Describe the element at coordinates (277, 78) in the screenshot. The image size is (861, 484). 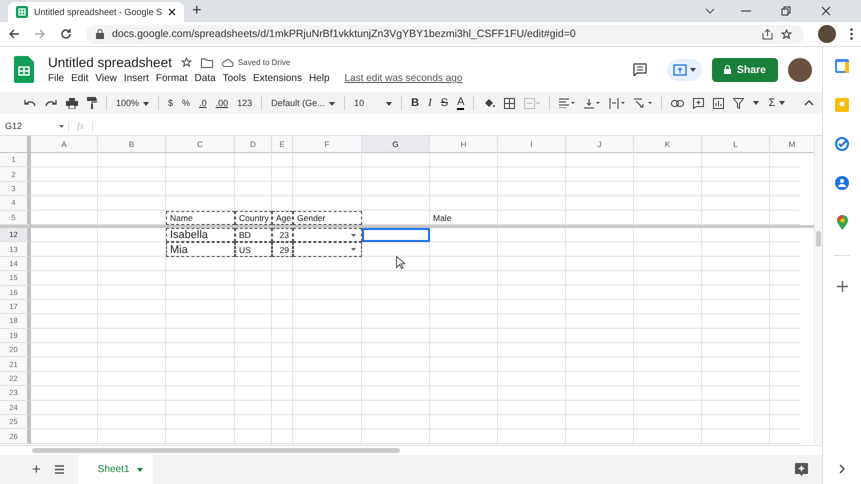
I see `menu-item: Extensions` at that location.